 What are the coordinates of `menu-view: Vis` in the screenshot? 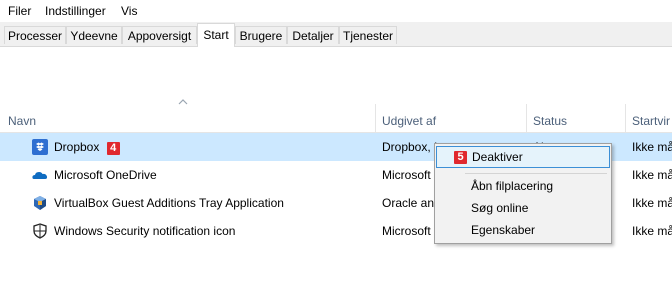 It's located at (129, 11).